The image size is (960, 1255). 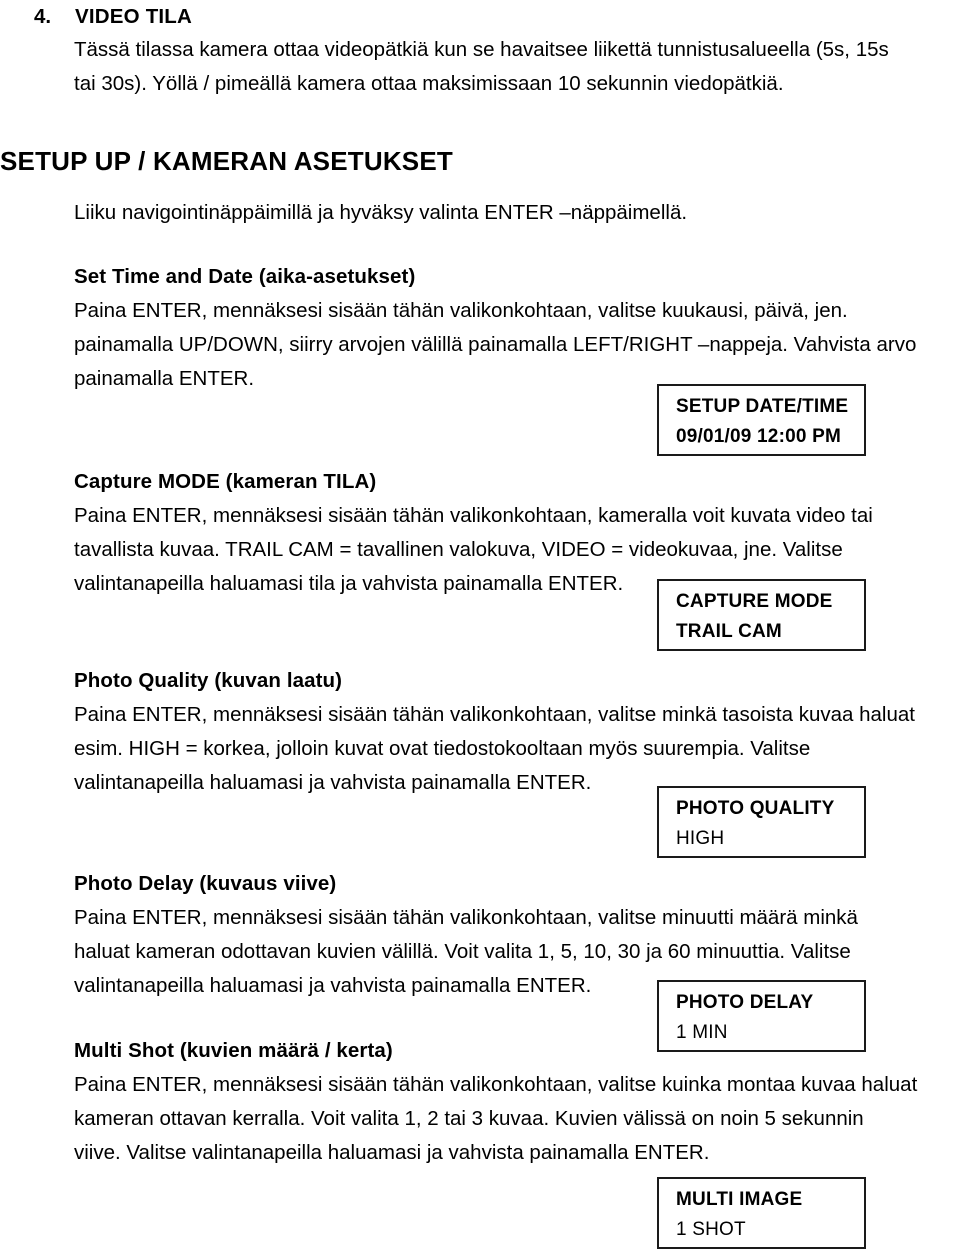 I want to click on heading-photo-delay: Photo Delay (kuvaus viive), so click(x=205, y=883).